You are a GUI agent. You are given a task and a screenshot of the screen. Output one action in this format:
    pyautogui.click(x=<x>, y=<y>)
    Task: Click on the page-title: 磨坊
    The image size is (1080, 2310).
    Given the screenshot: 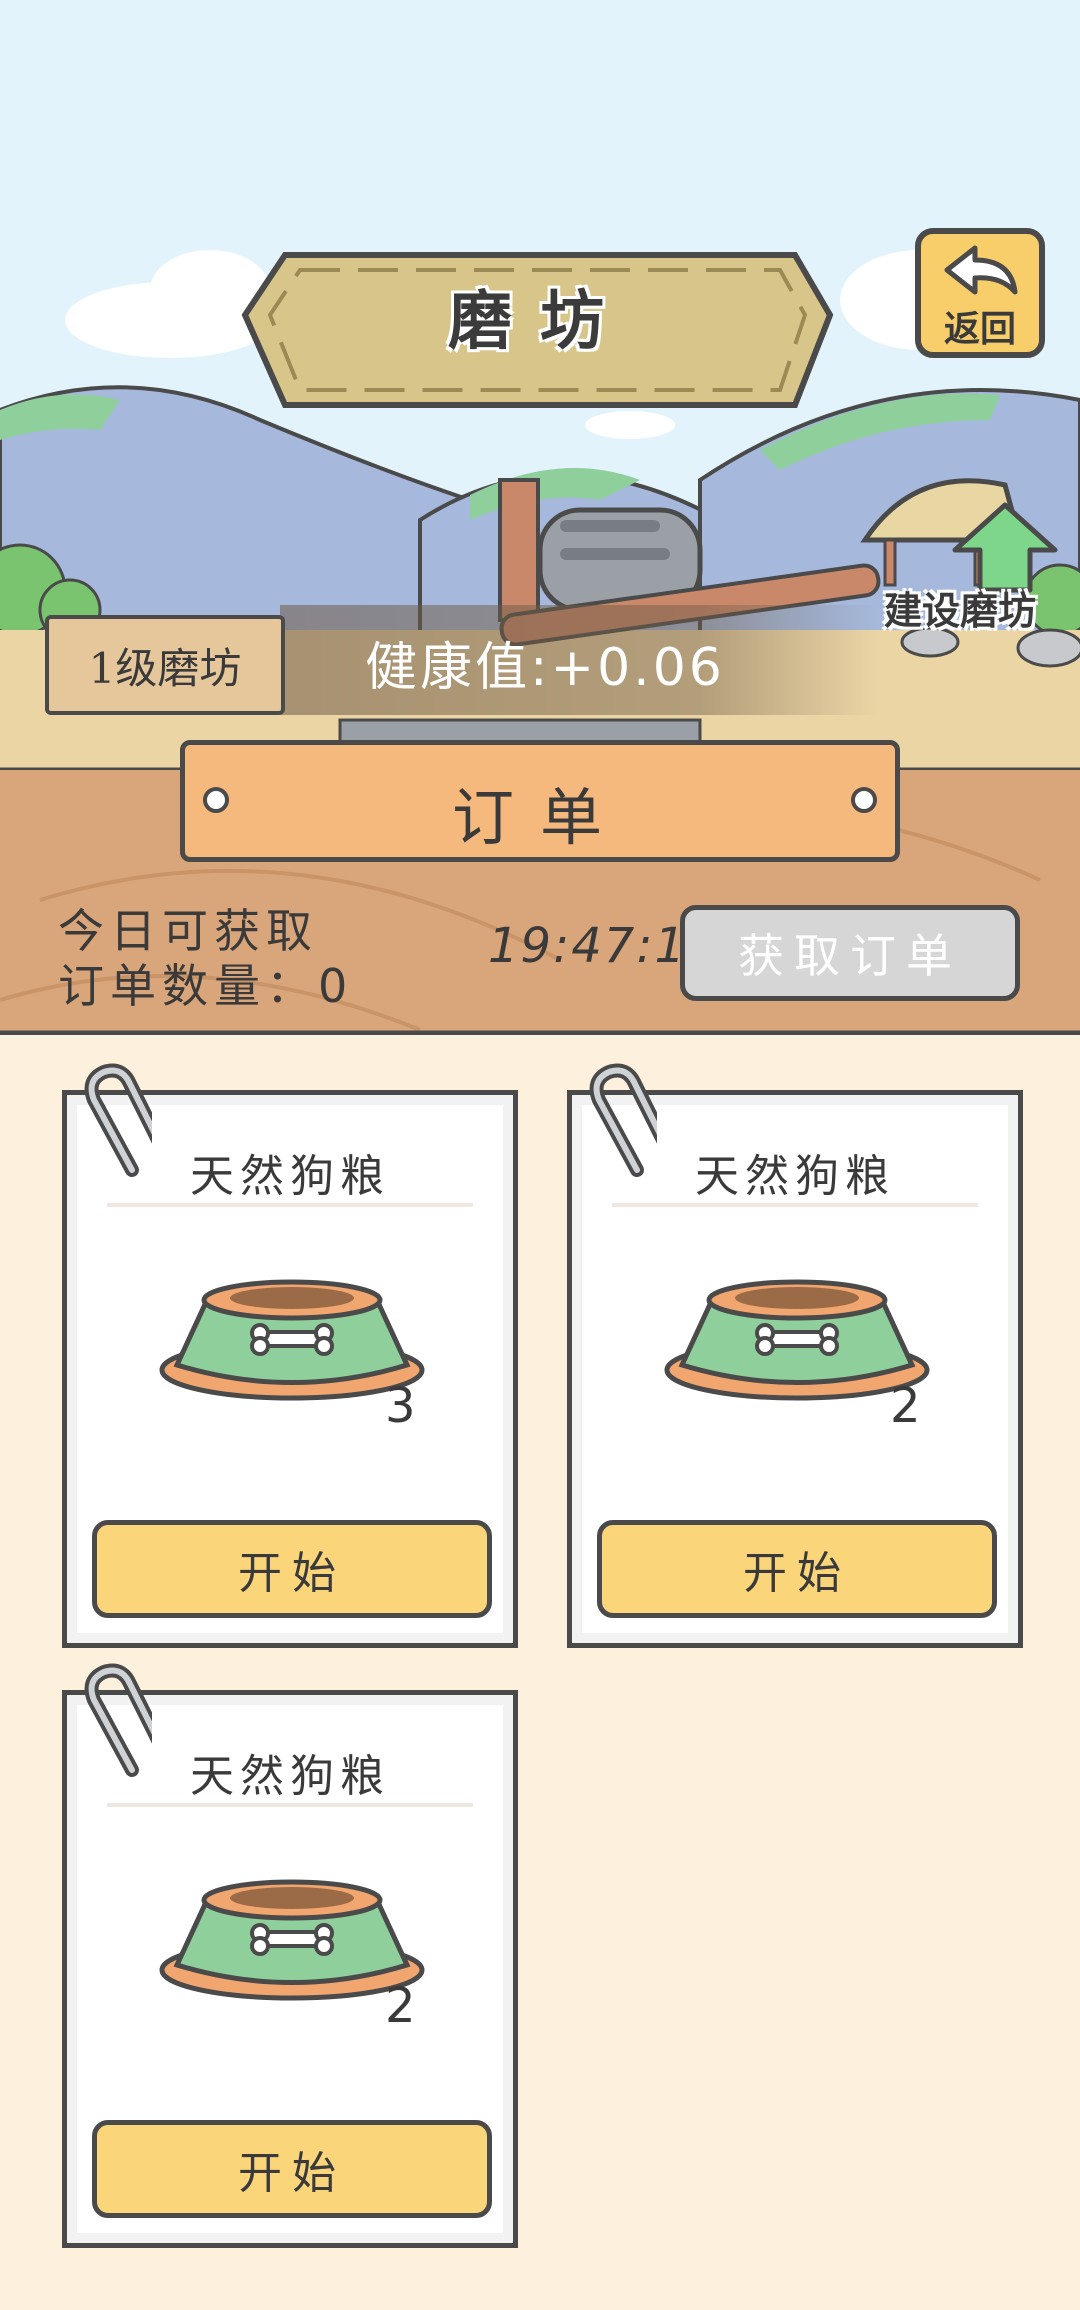 What is the action you would take?
    pyautogui.click(x=540, y=321)
    